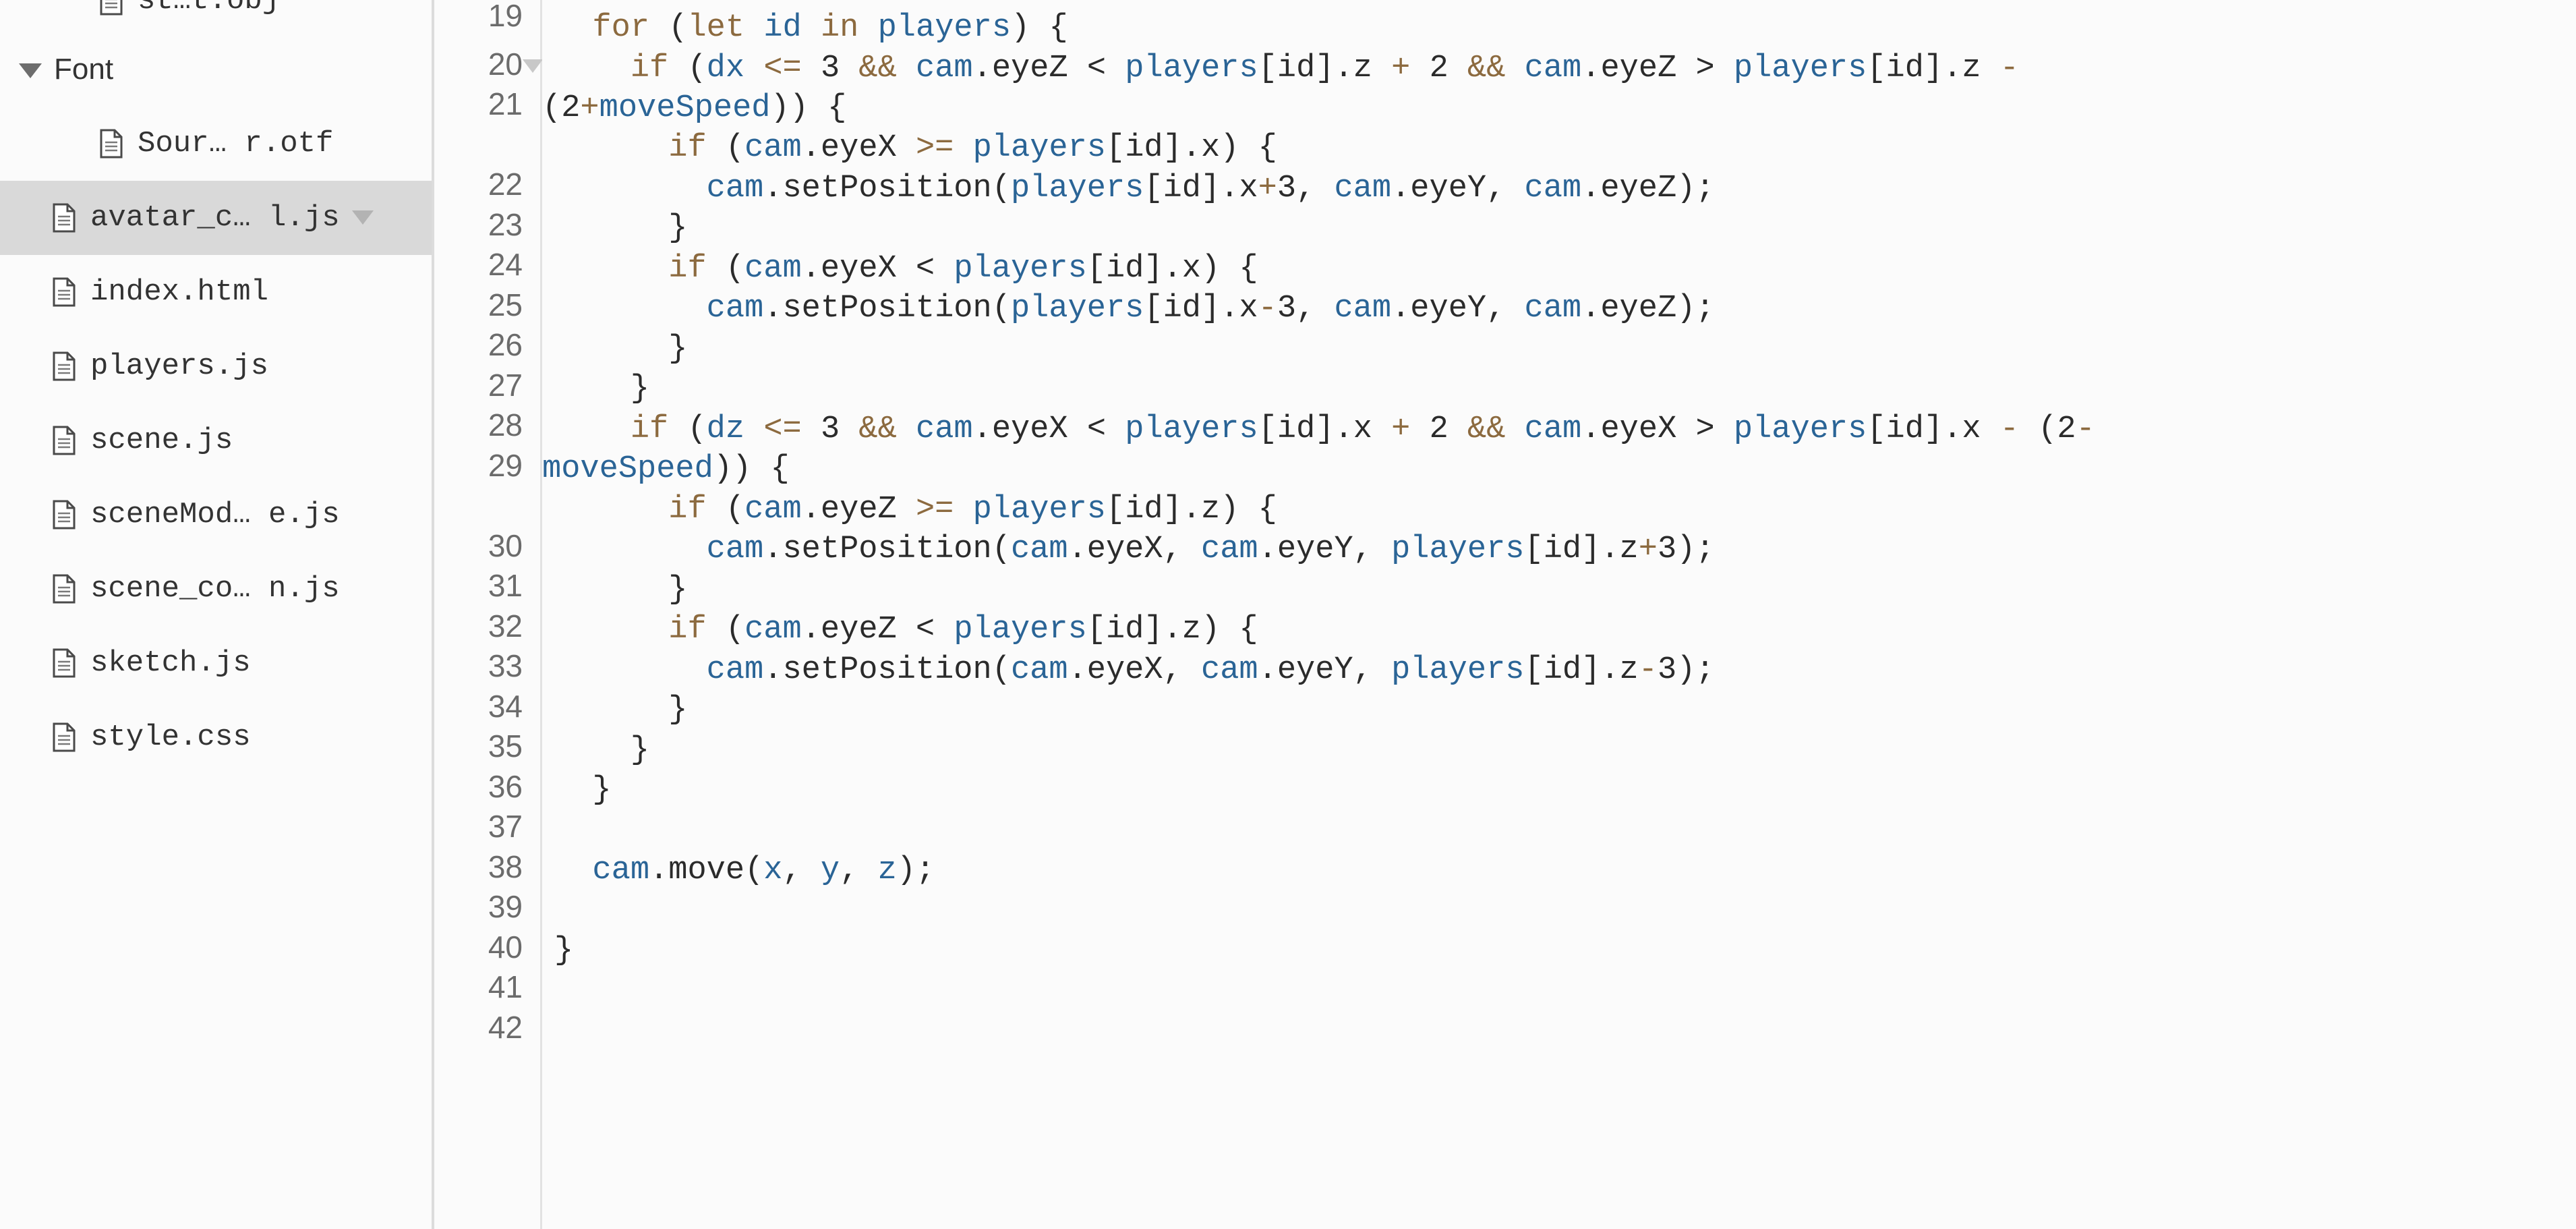 The image size is (2576, 1229). What do you see at coordinates (1648, 308) in the screenshot?
I see `code-token-plain: .eyeZ);` at bounding box center [1648, 308].